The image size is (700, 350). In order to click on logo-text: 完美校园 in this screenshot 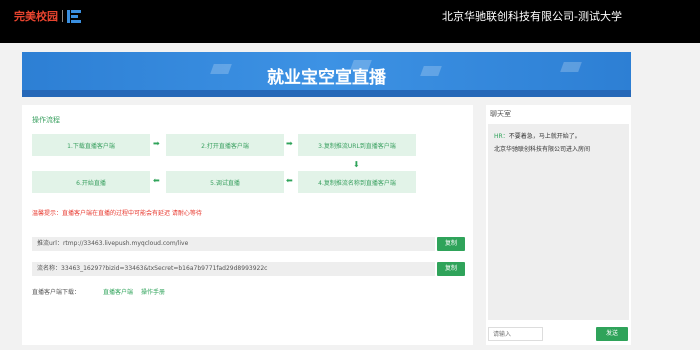, I will do `click(36, 16)`.